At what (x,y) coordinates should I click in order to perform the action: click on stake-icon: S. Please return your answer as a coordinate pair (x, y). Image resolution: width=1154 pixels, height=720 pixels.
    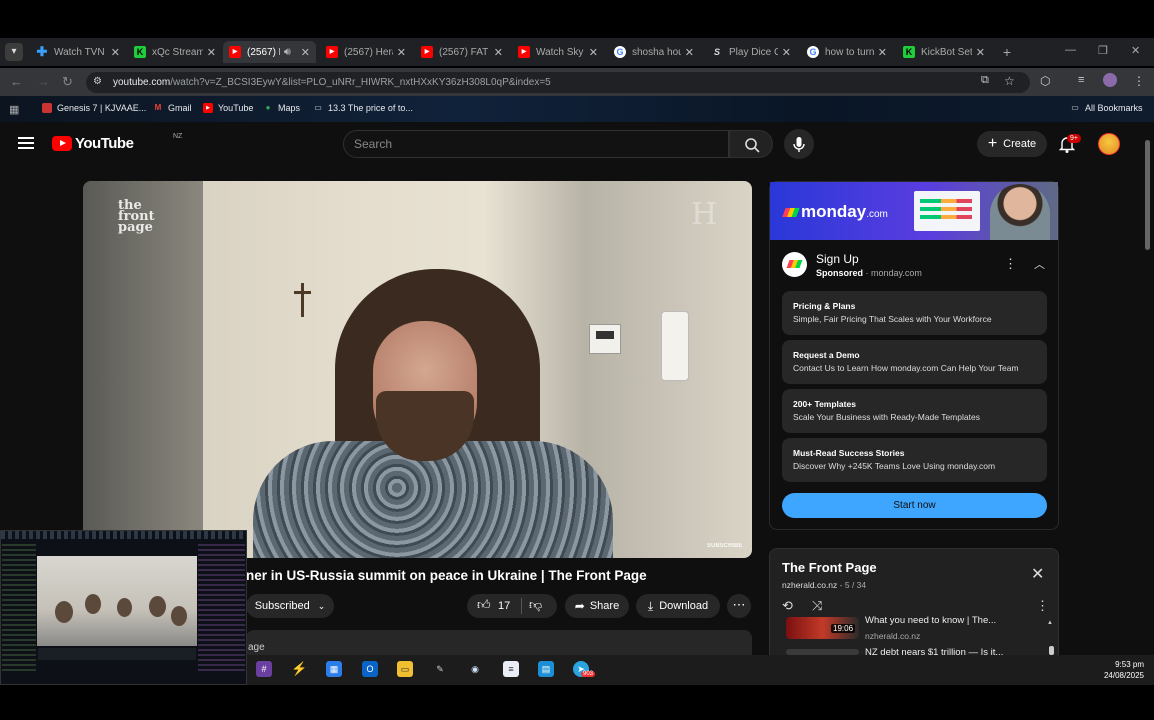
    Looking at the image, I should click on (716, 52).